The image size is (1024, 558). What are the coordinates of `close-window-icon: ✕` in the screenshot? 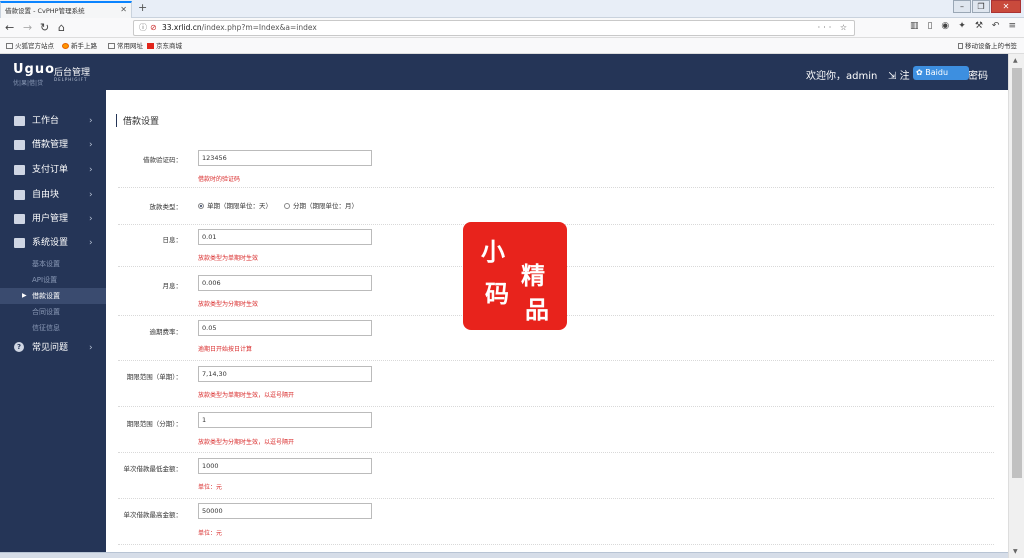 It's located at (1006, 6).